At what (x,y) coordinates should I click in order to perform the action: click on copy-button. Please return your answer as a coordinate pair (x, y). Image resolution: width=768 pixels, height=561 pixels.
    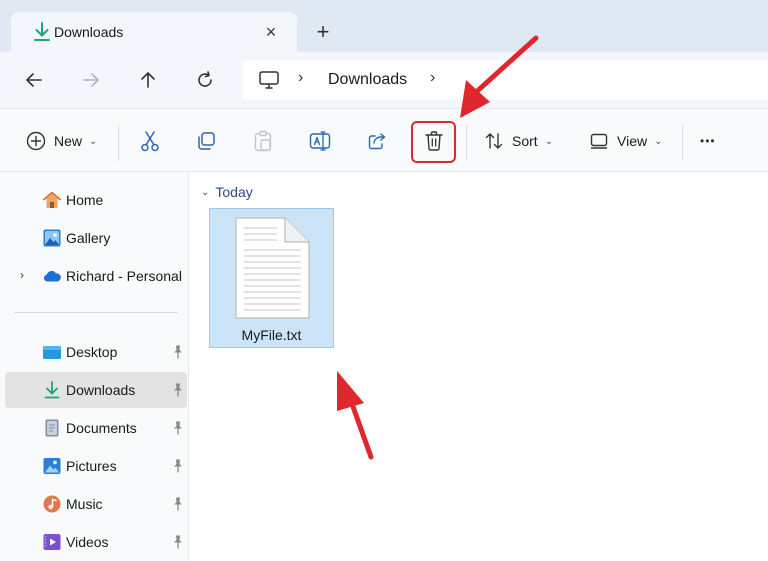
    Looking at the image, I should click on (206, 141).